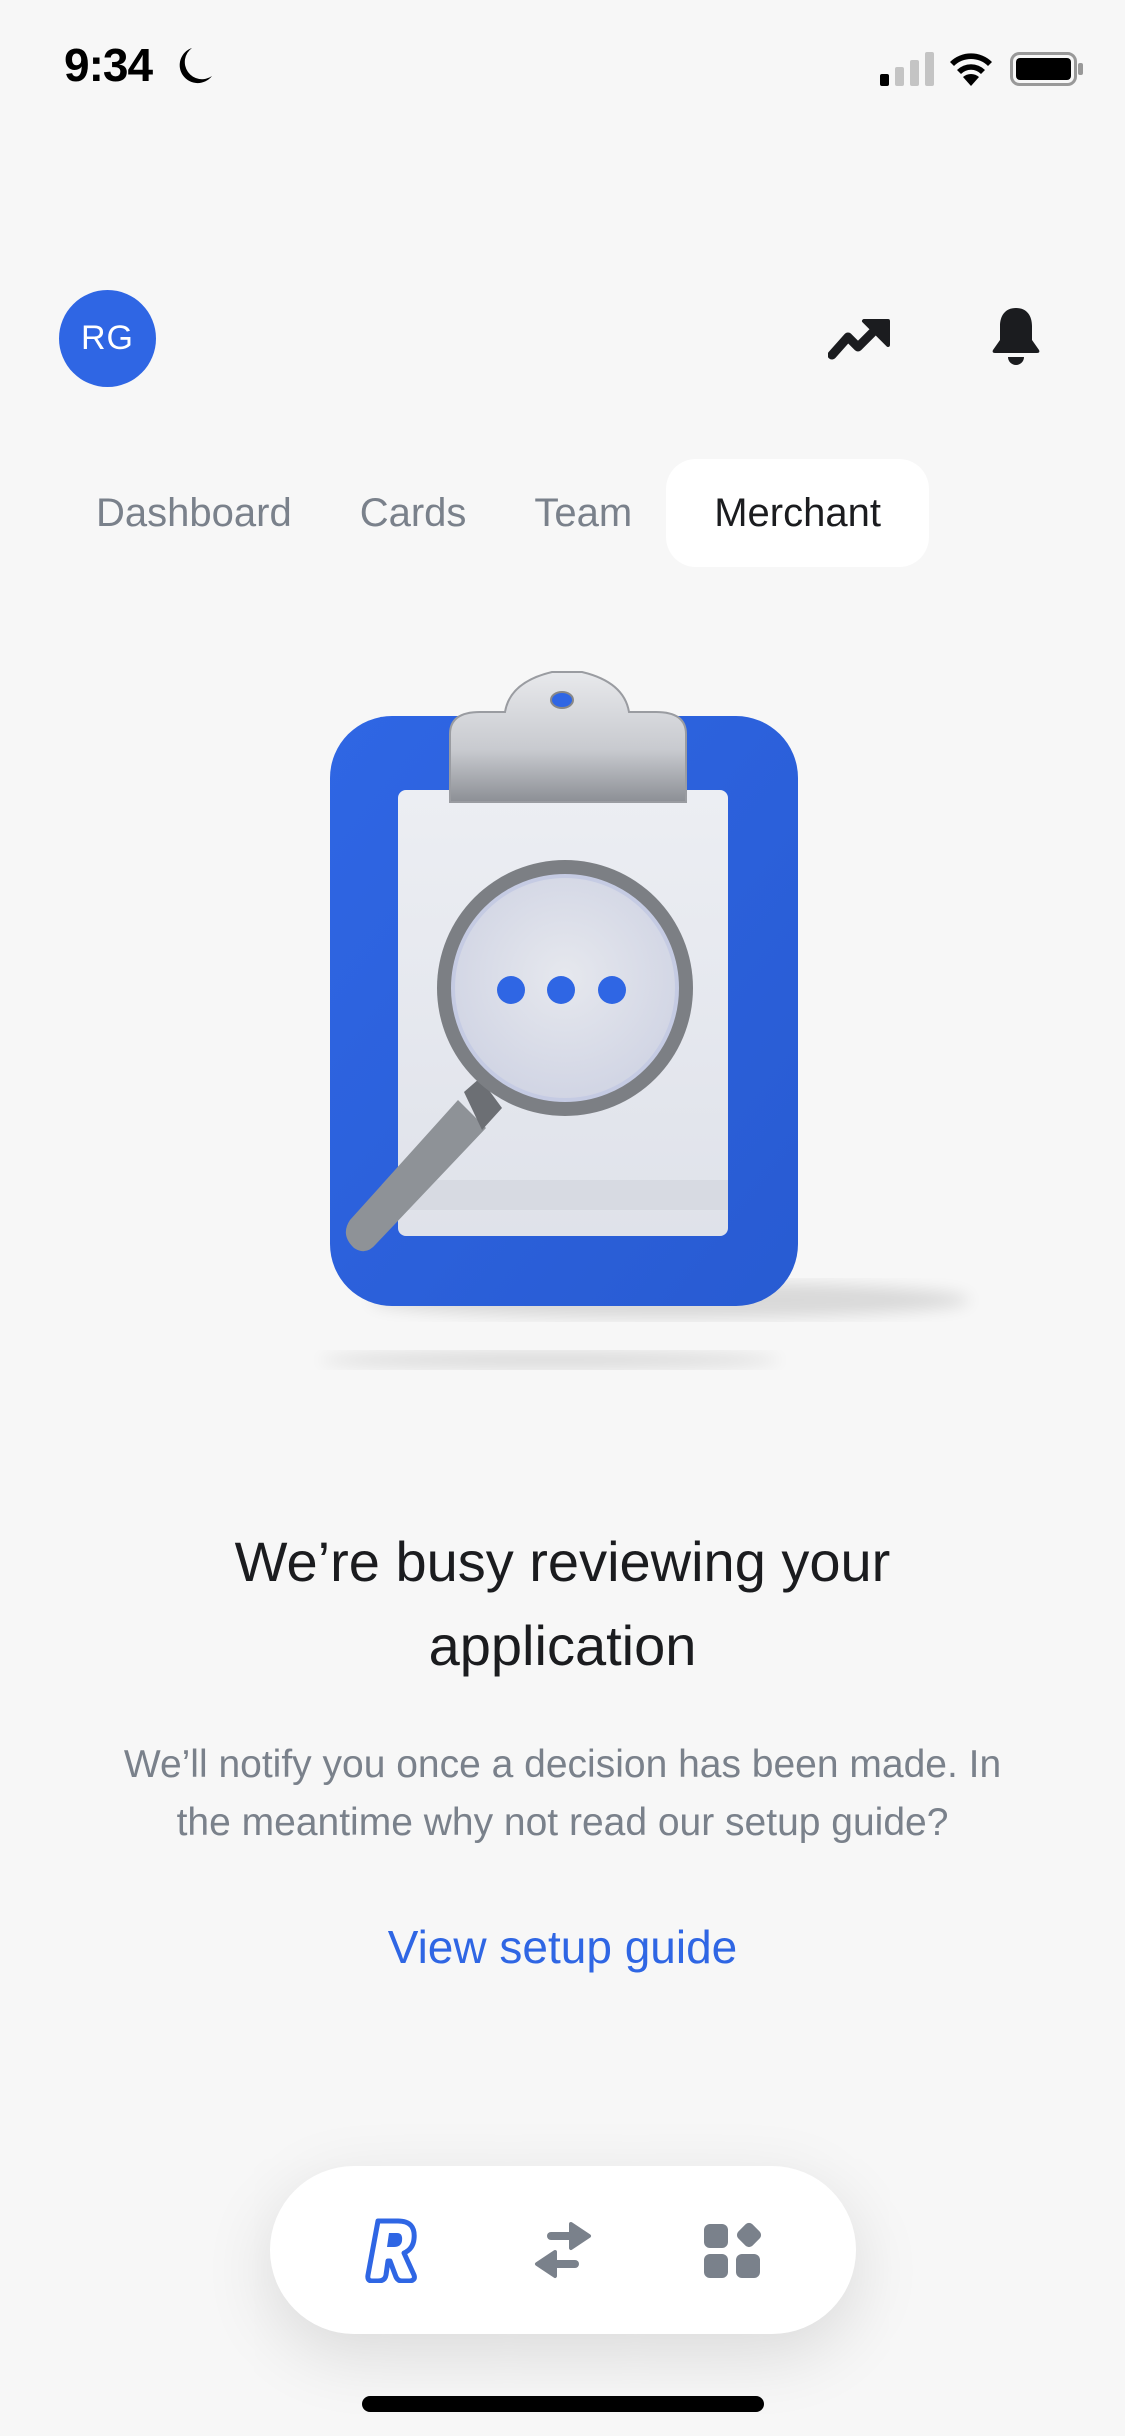 The width and height of the screenshot is (1125, 2436). I want to click on battery-icon, so click(1046, 69).